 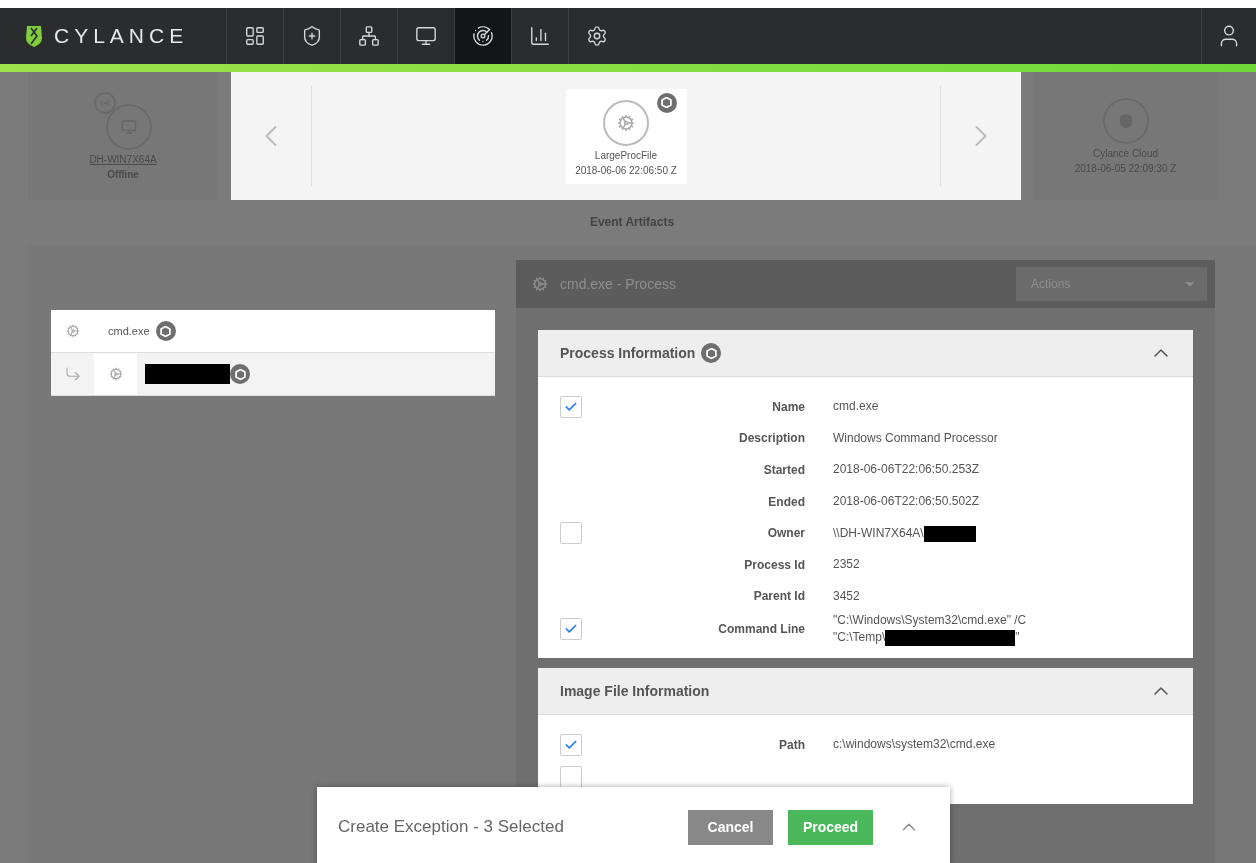 I want to click on child-arrow-icon, so click(x=72, y=374).